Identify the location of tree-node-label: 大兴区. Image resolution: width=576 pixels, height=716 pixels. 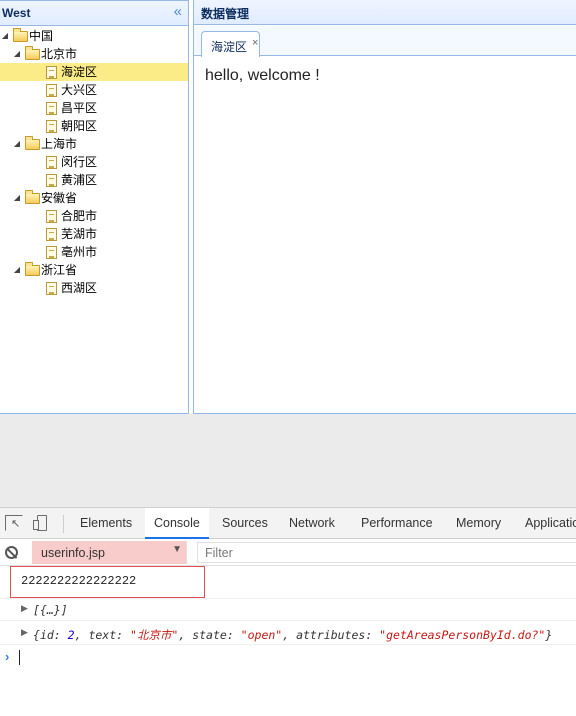
(79, 90).